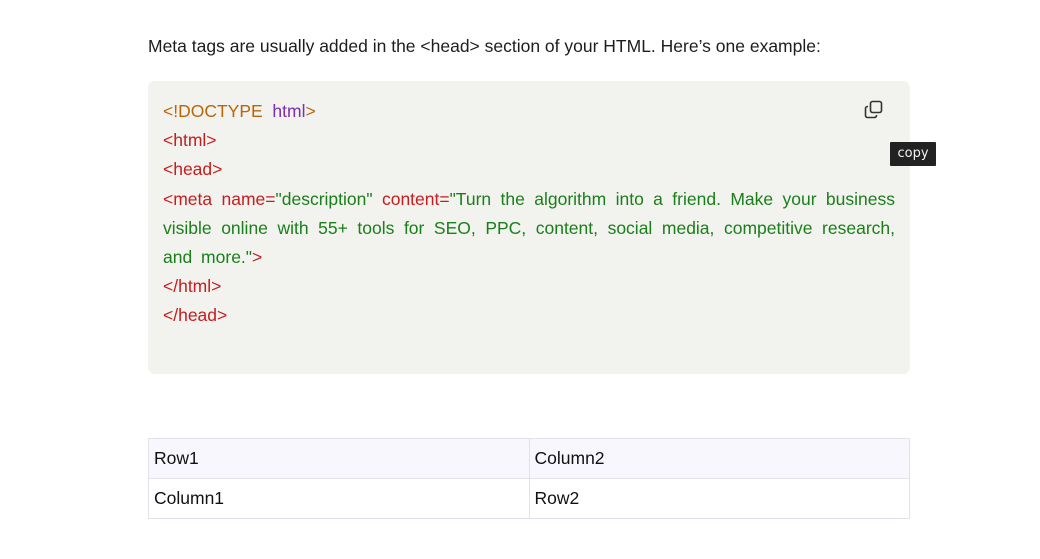 The width and height of the screenshot is (1040, 559). What do you see at coordinates (192, 286) in the screenshot?
I see `code-line-html-close: </html>` at bounding box center [192, 286].